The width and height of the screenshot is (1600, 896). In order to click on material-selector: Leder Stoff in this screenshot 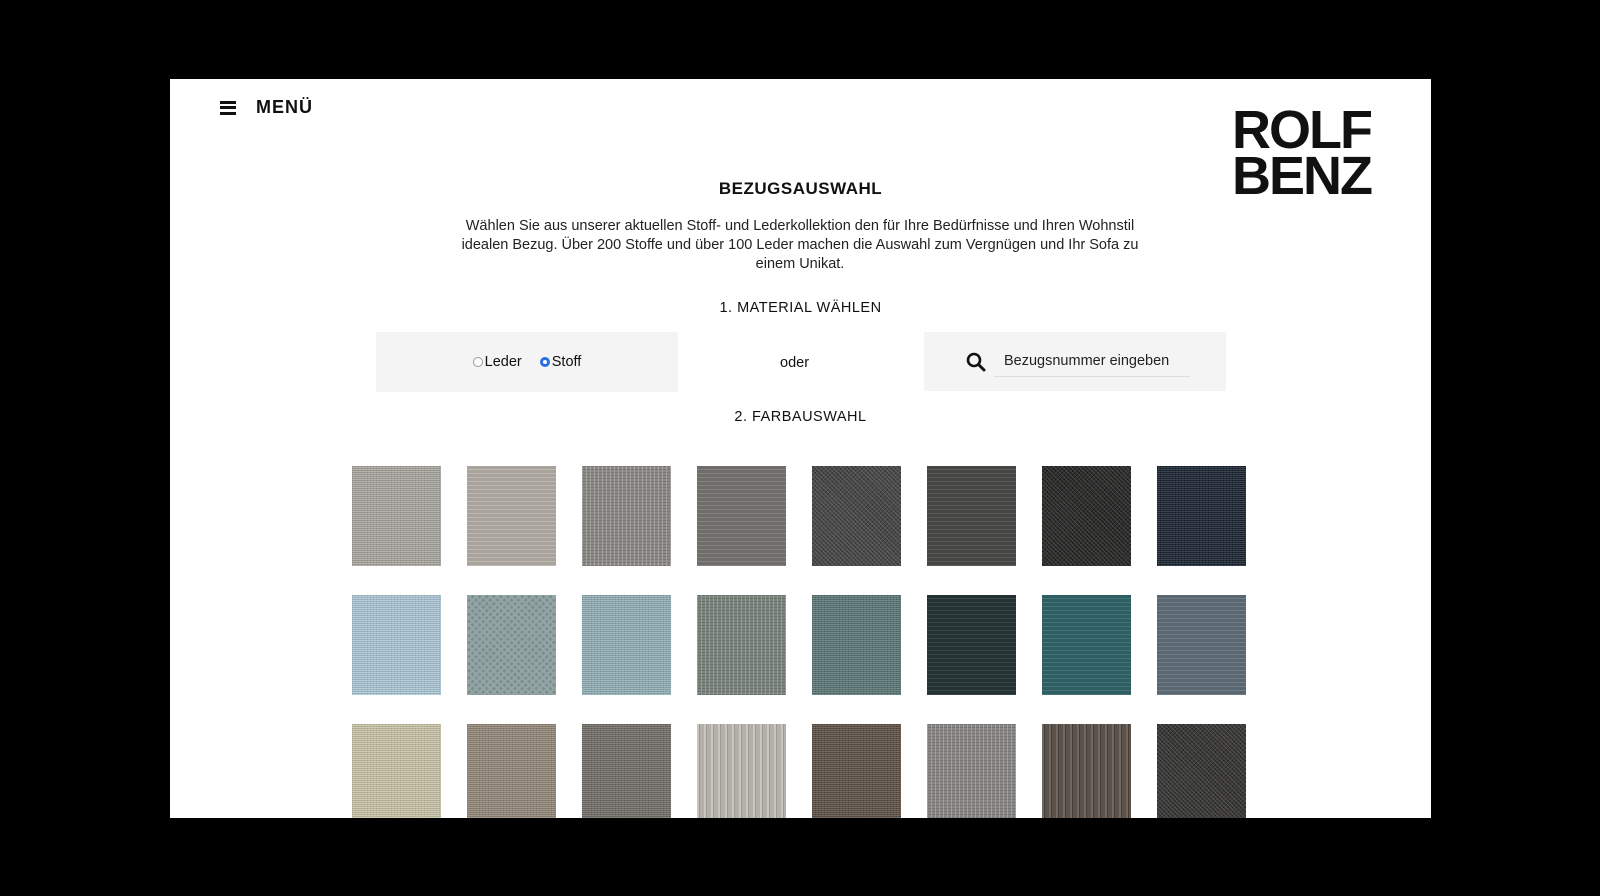, I will do `click(527, 362)`.